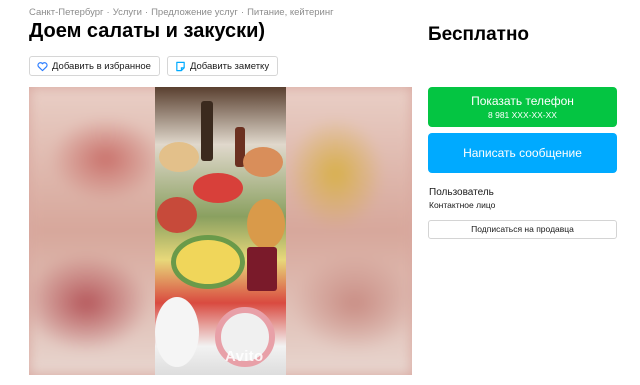  Describe the element at coordinates (262, 269) in the screenshot. I see `photo-glass` at that location.